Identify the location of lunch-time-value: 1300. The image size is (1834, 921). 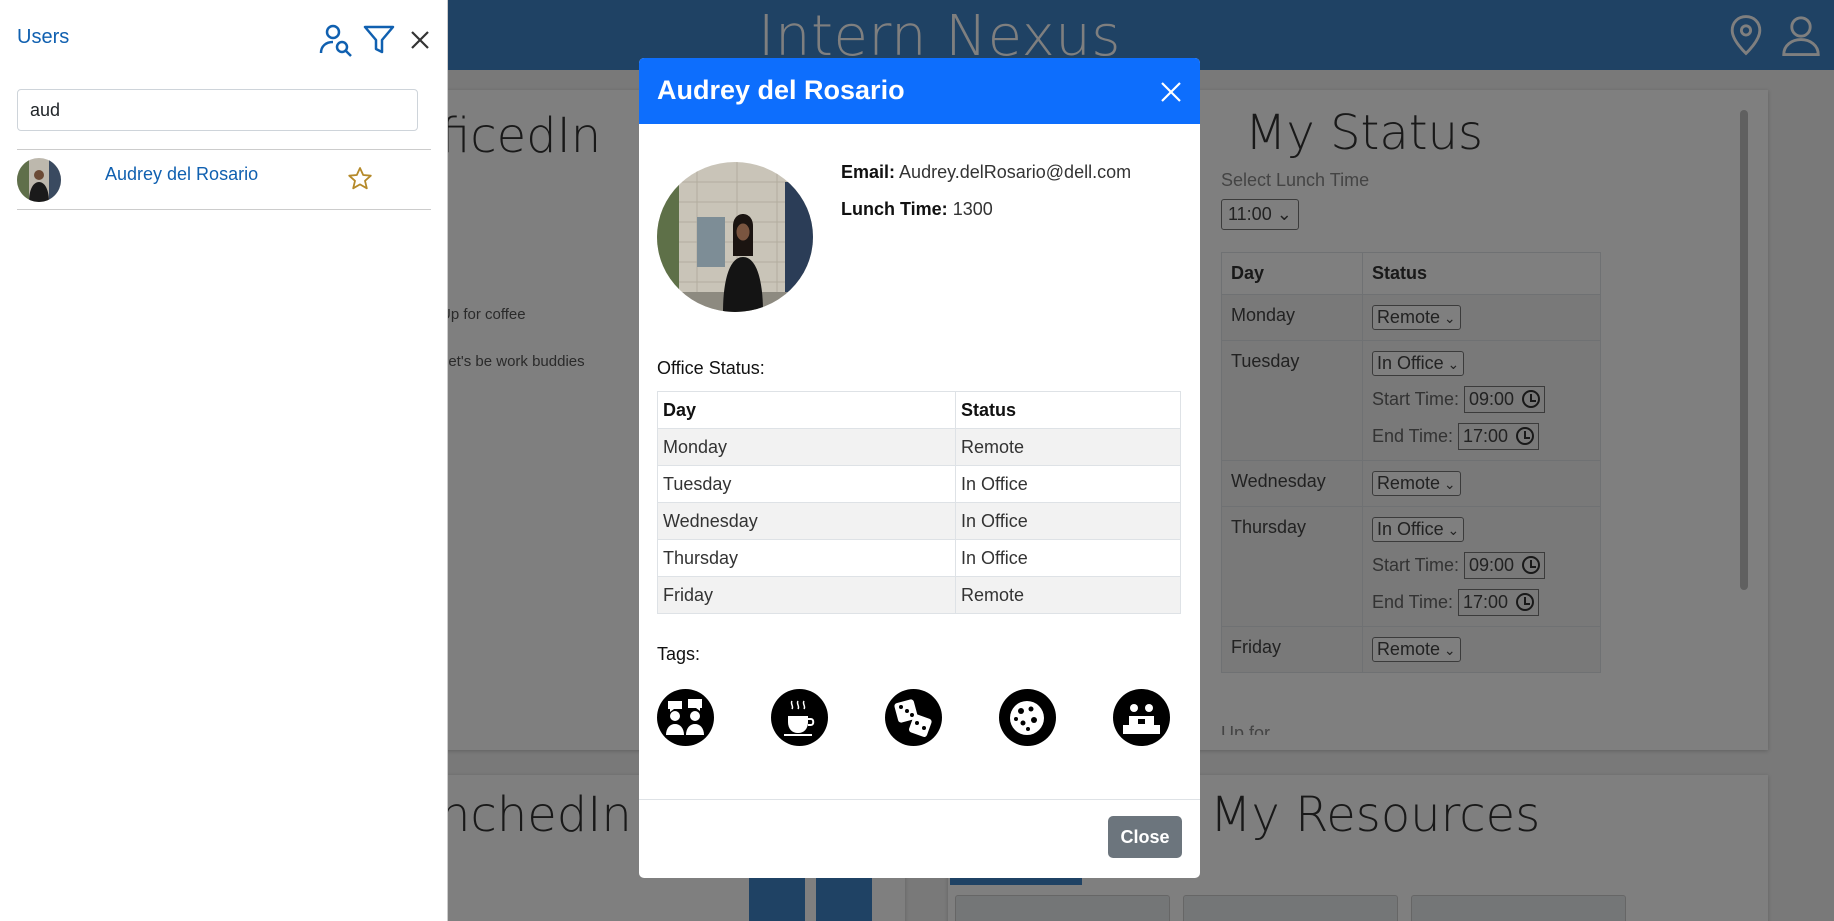
(972, 209).